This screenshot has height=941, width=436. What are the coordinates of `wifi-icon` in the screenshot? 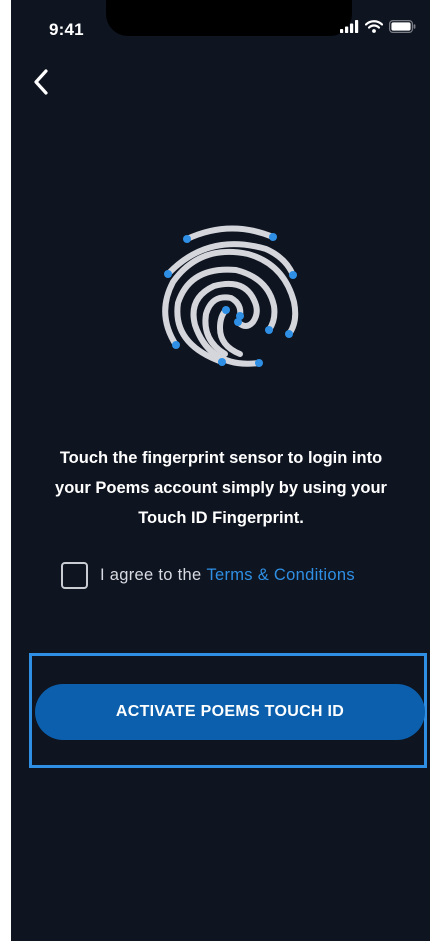 It's located at (374, 26).